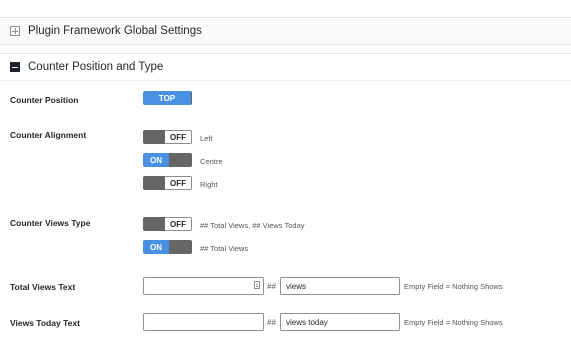 The image size is (571, 364). I want to click on field-list-icon, so click(257, 285).